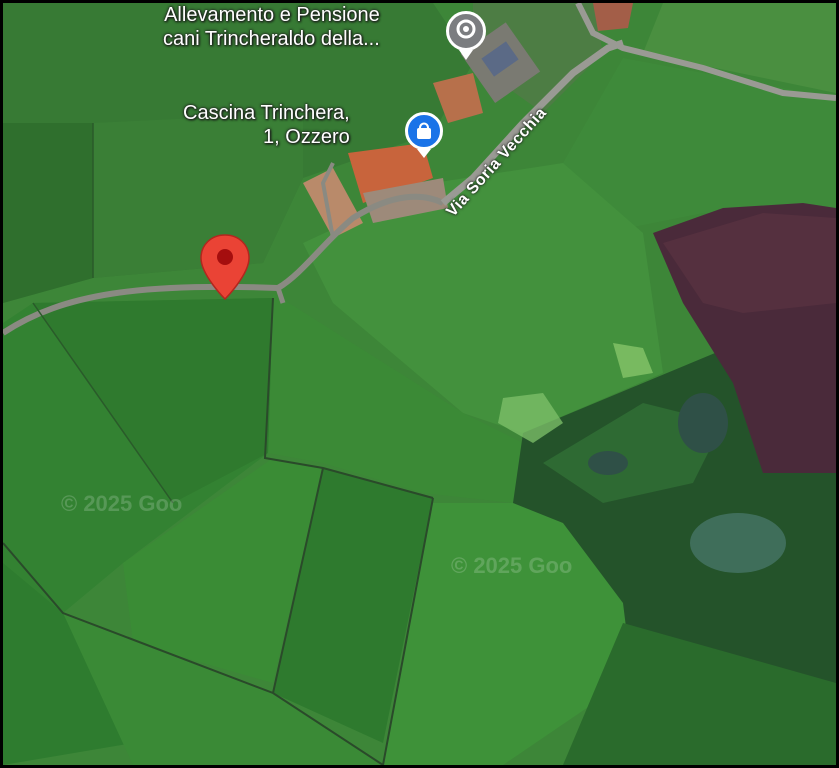 Image resolution: width=839 pixels, height=768 pixels. What do you see at coordinates (272, 15) in the screenshot?
I see `place-label-line: Allevamento e Pensione` at bounding box center [272, 15].